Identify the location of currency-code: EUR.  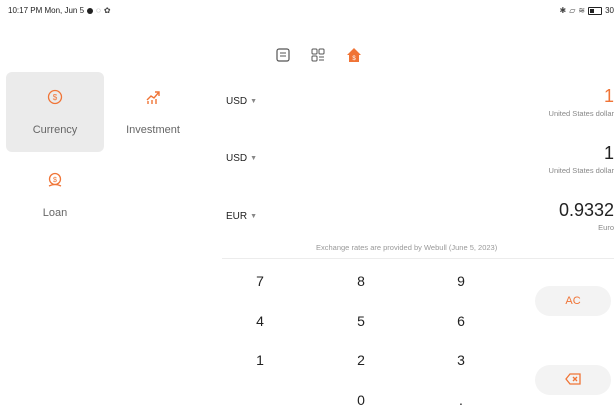
(237, 216).